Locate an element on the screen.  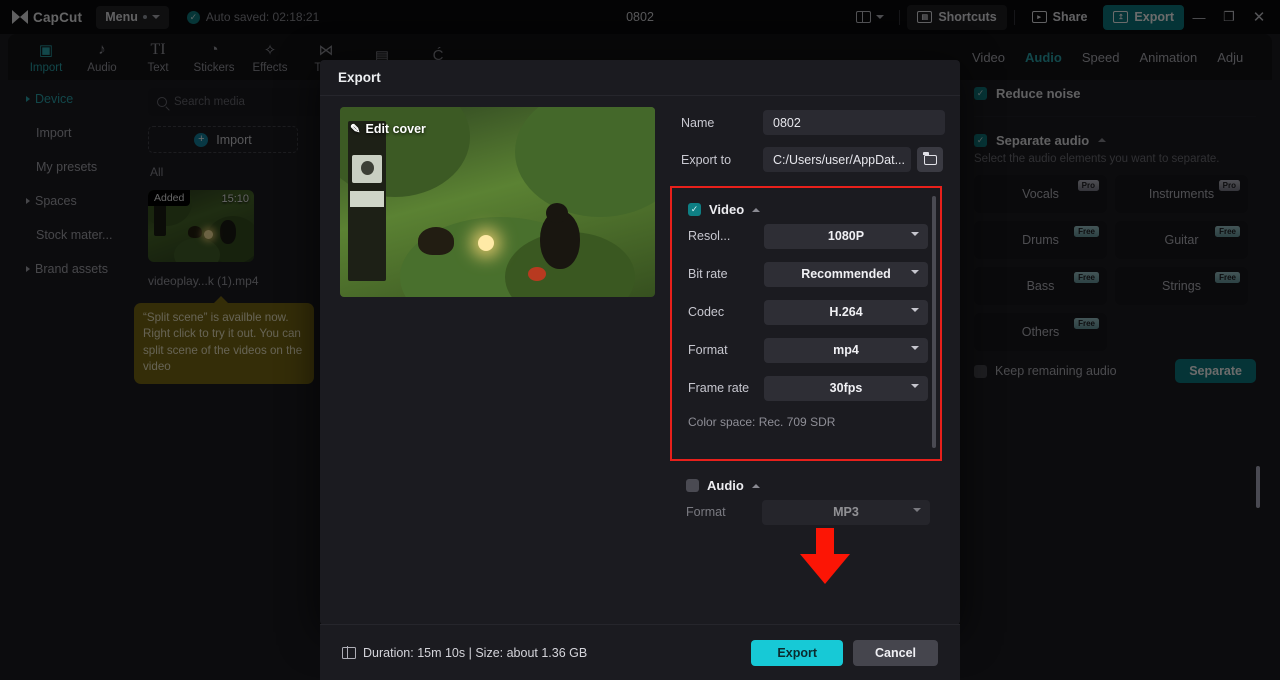
search-placeholder: Search media is located at coordinates (209, 102).